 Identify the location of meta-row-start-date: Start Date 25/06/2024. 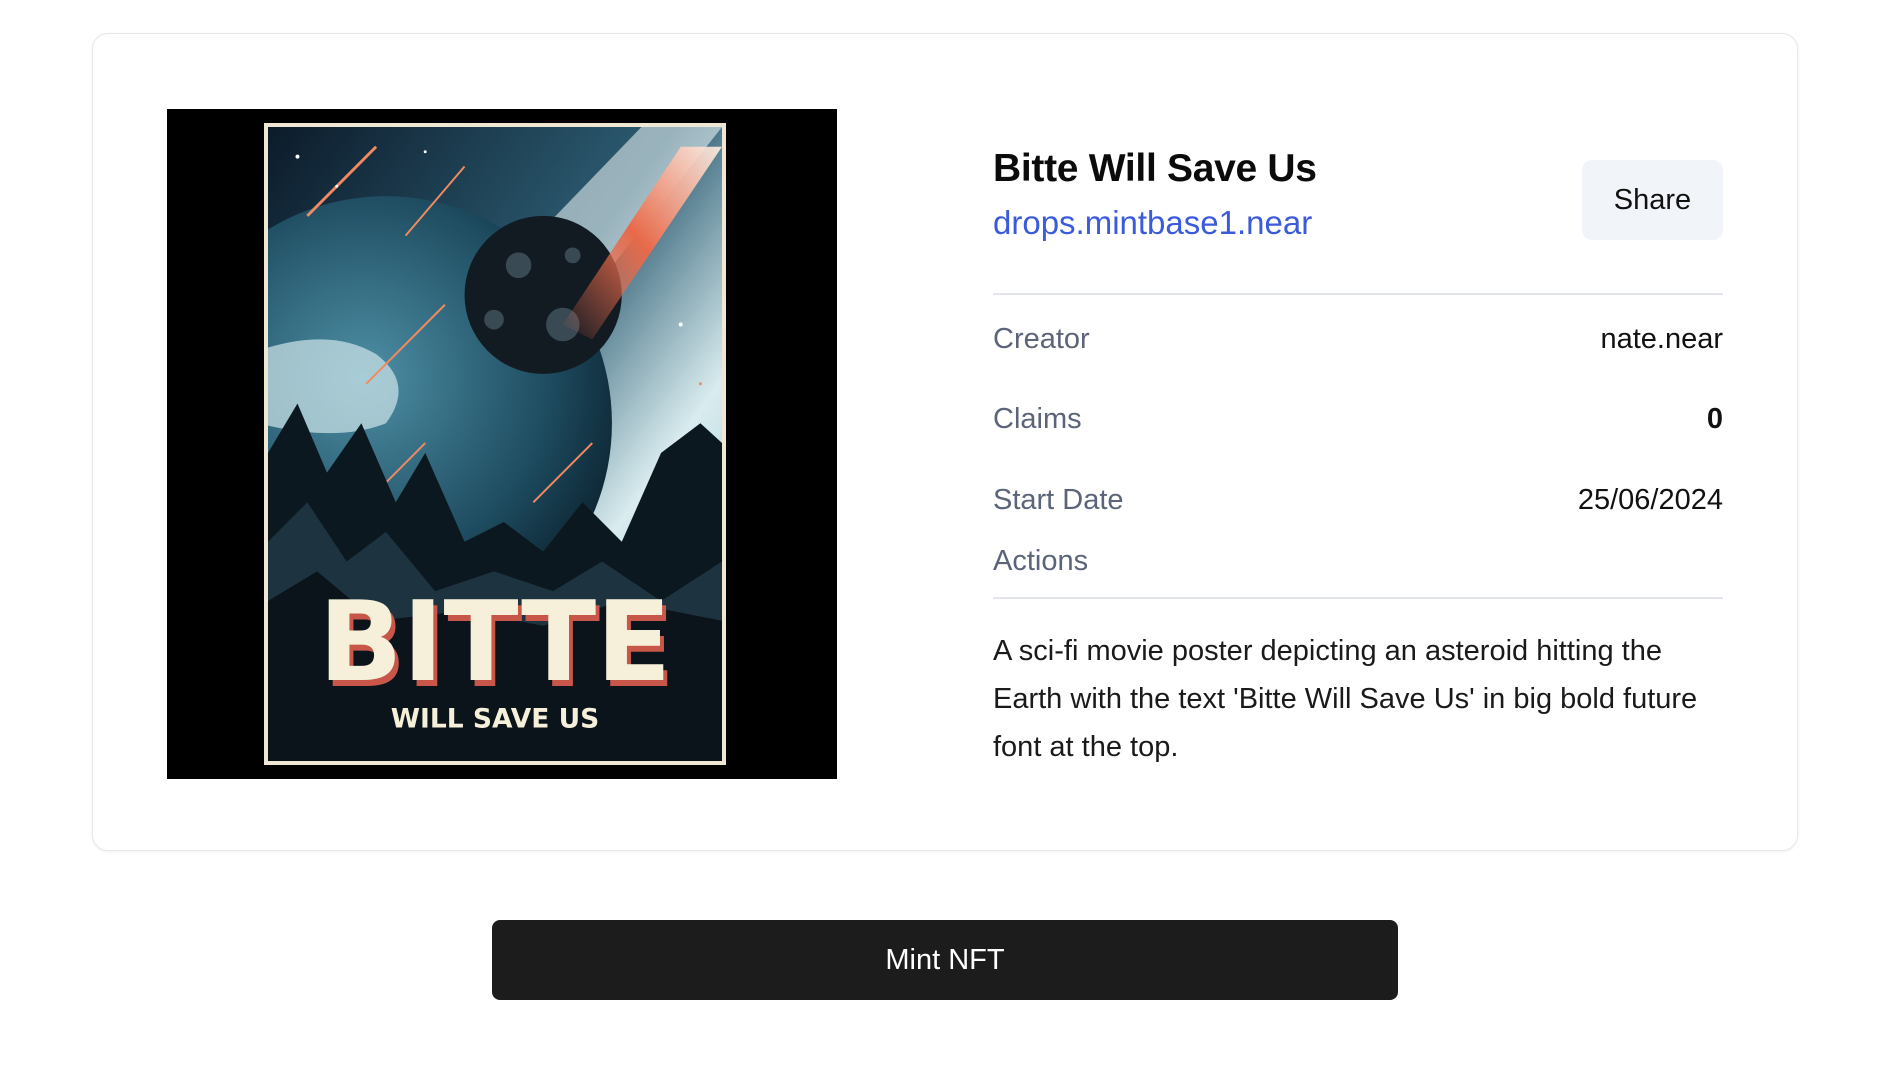
(1358, 500).